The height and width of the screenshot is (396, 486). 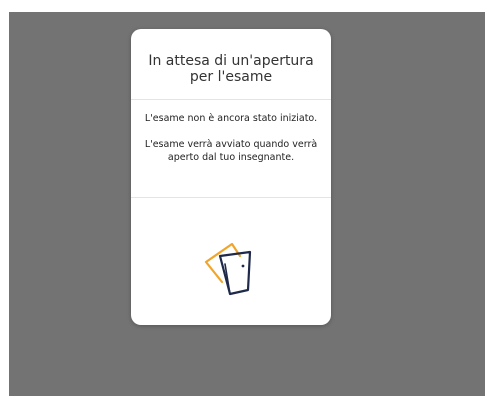 What do you see at coordinates (231, 68) in the screenshot?
I see `dialog-title: In attesa di un'apertura per l'esame` at bounding box center [231, 68].